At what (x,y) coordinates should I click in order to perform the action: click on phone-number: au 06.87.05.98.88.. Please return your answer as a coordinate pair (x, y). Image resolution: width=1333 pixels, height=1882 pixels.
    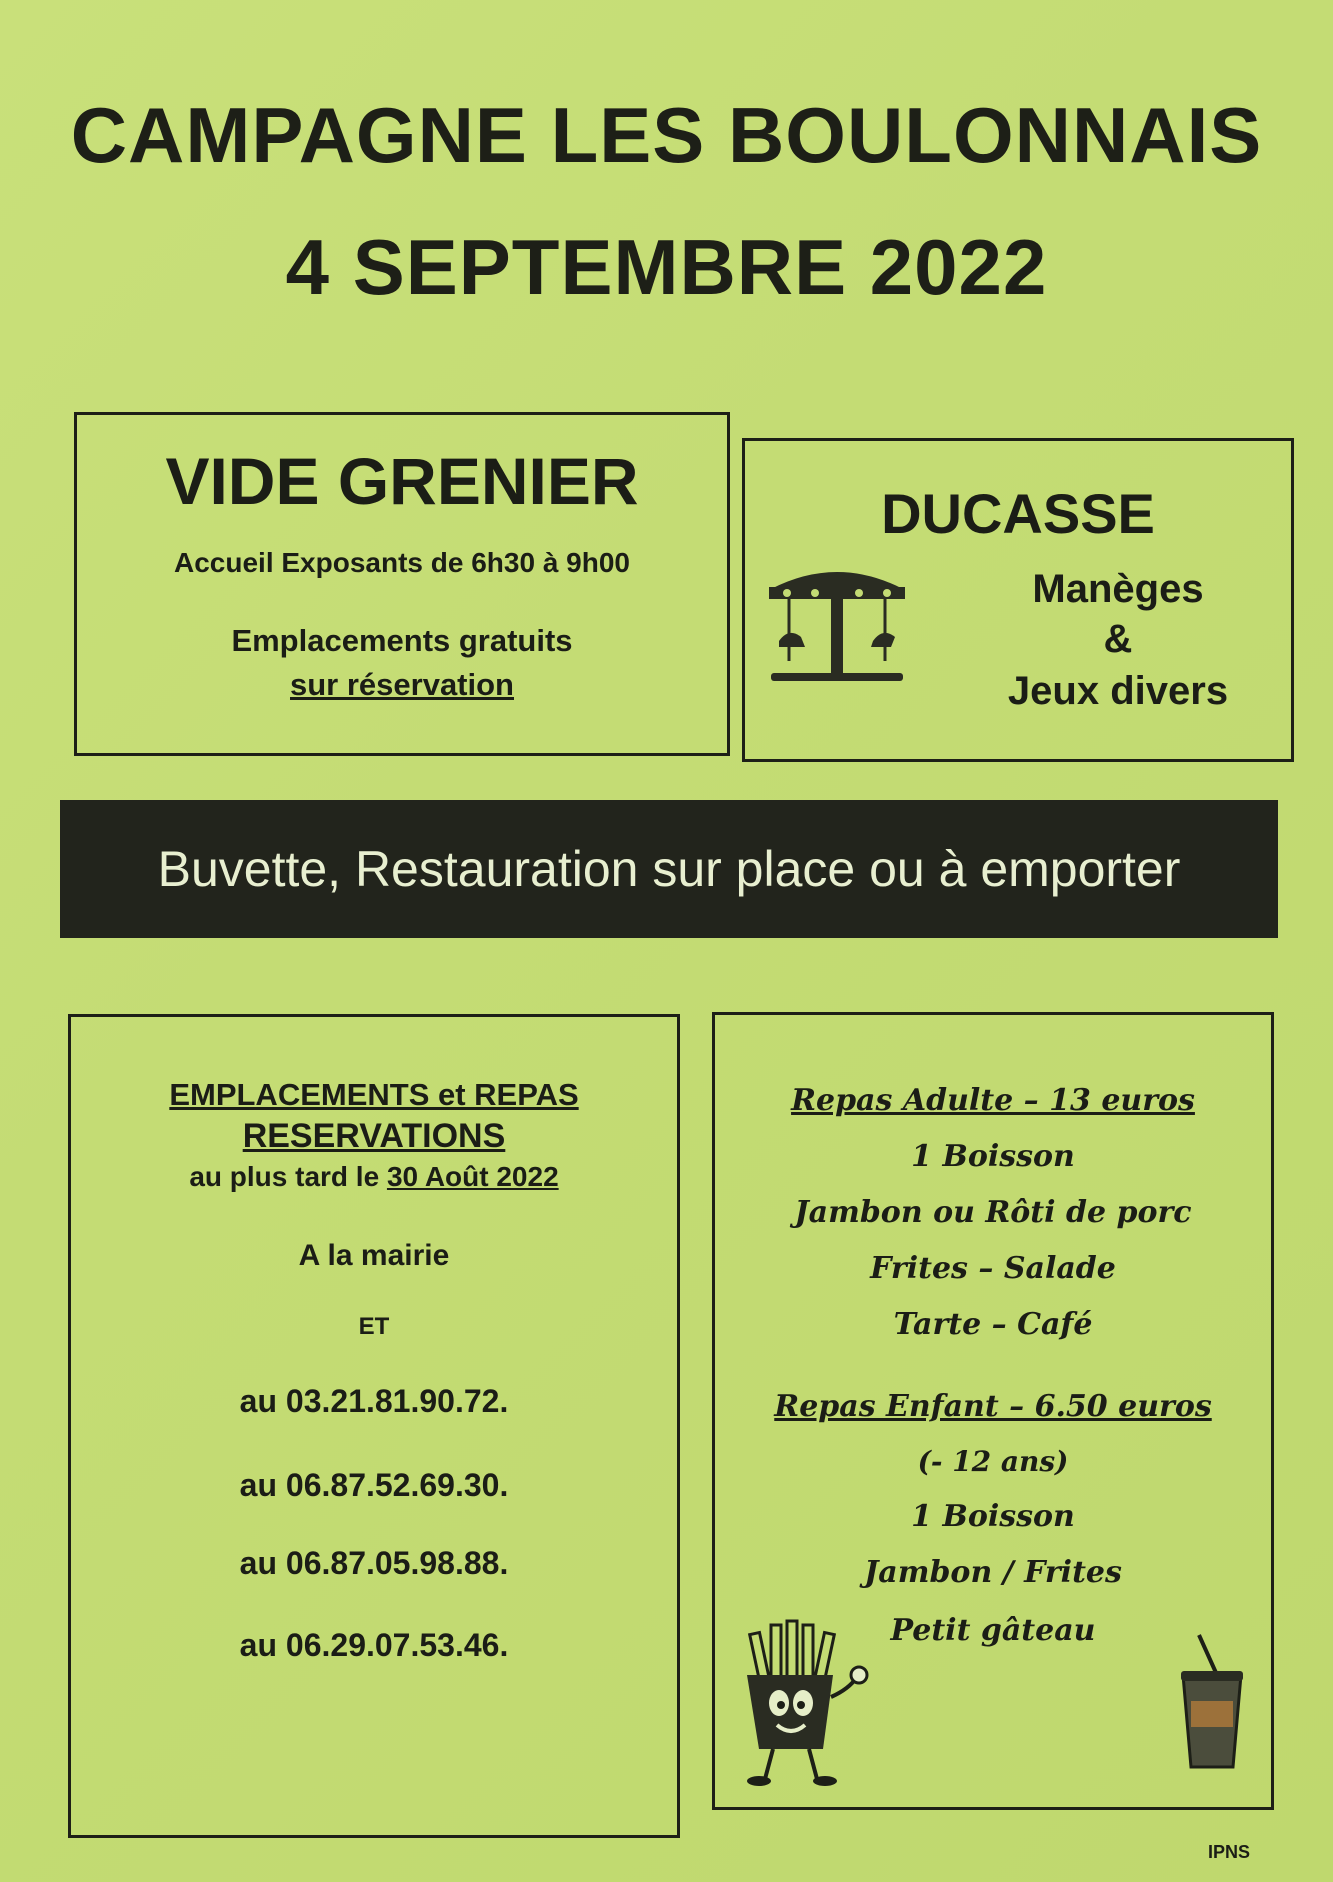
    Looking at the image, I should click on (374, 1563).